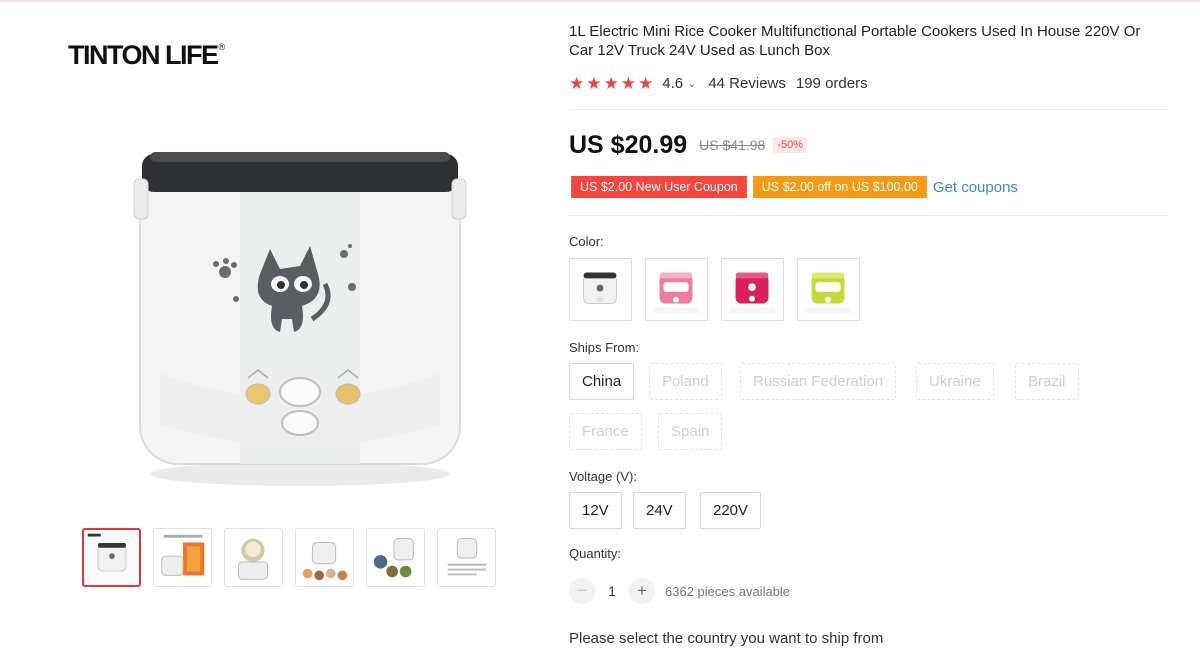  I want to click on rating-row: ★ ★ ★ ★ ★ 4.6 ⌄ 44 Reviews 199 orders, so click(718, 83).